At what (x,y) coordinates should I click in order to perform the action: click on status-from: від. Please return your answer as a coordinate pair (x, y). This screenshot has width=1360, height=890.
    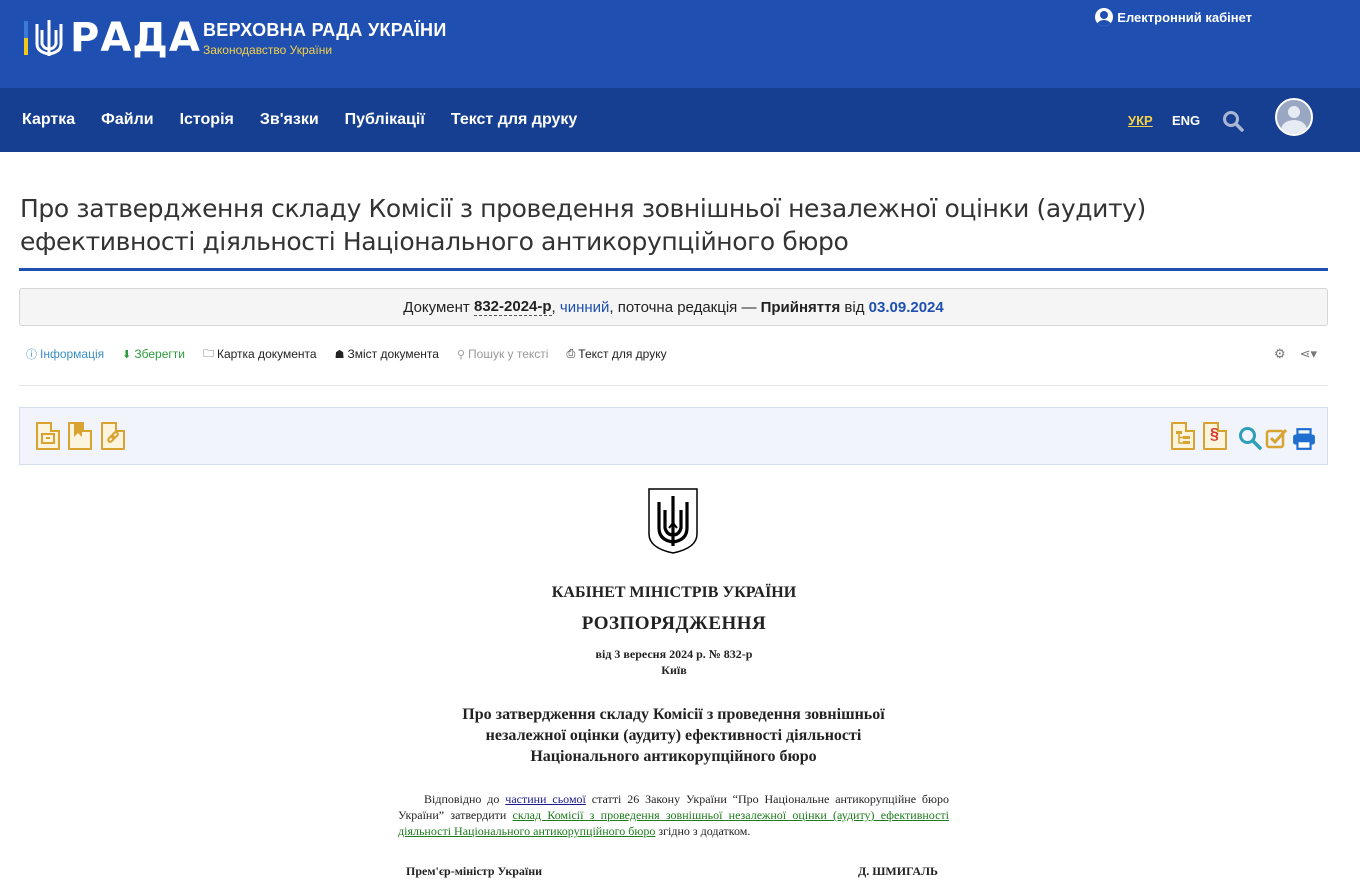
    Looking at the image, I should click on (854, 307).